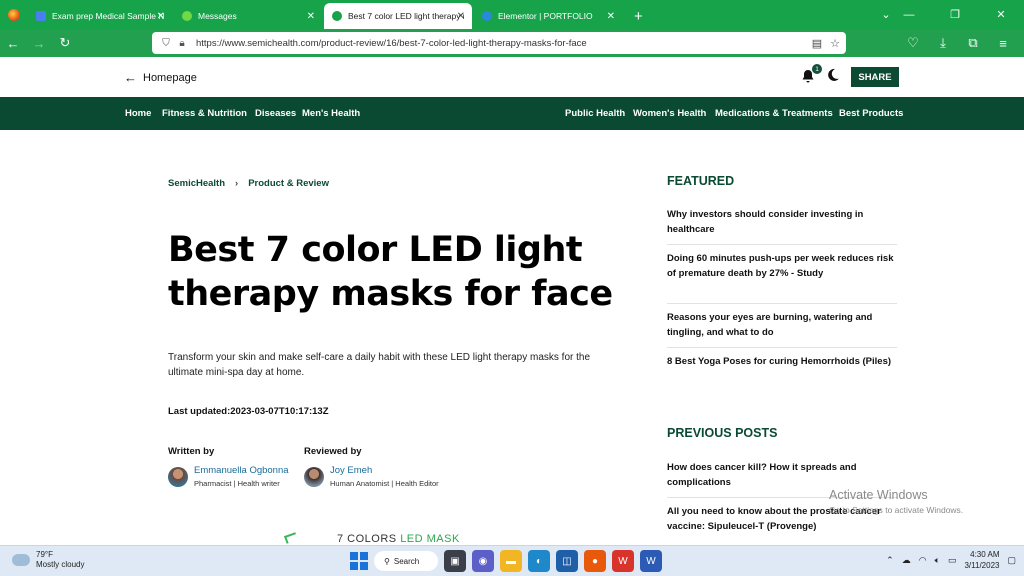 This screenshot has width=1024, height=576. What do you see at coordinates (108, 16) in the screenshot?
I see `tab-label: Exam prep Medical Sample Note` at bounding box center [108, 16].